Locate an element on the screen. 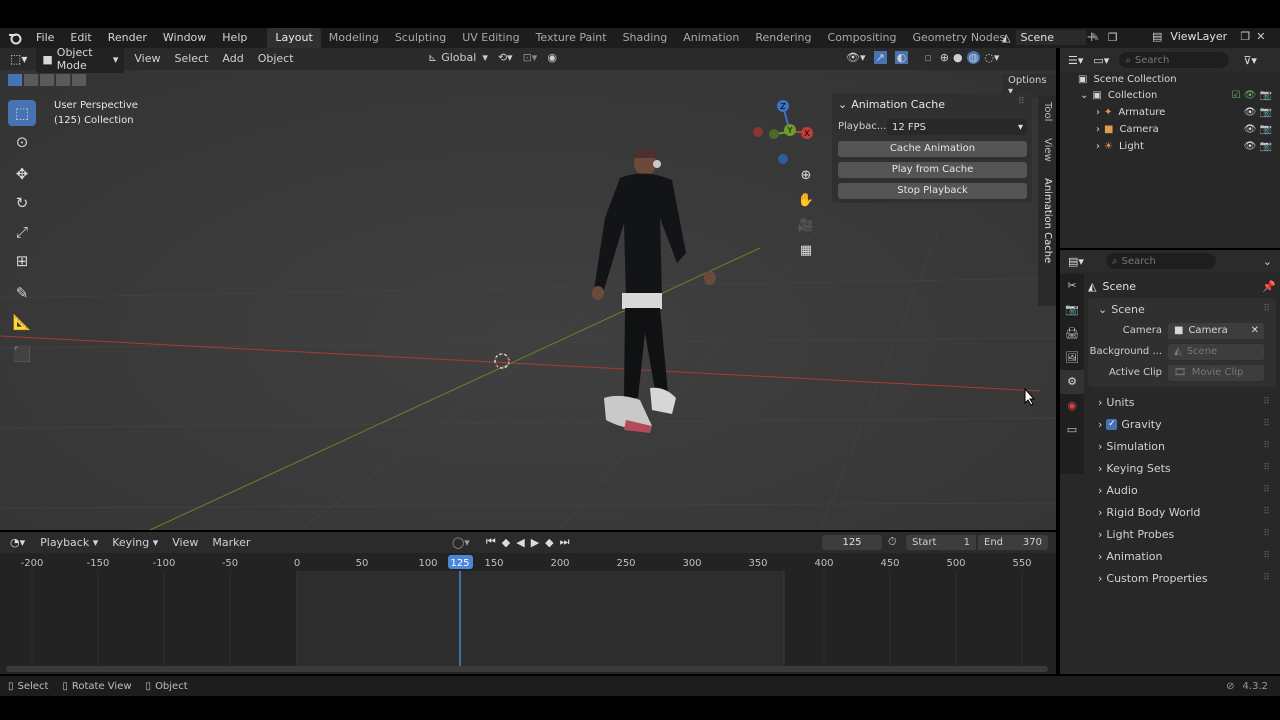 The height and width of the screenshot is (720, 1280). audio-section: › Audio ⠿ is located at coordinates (1182, 490).